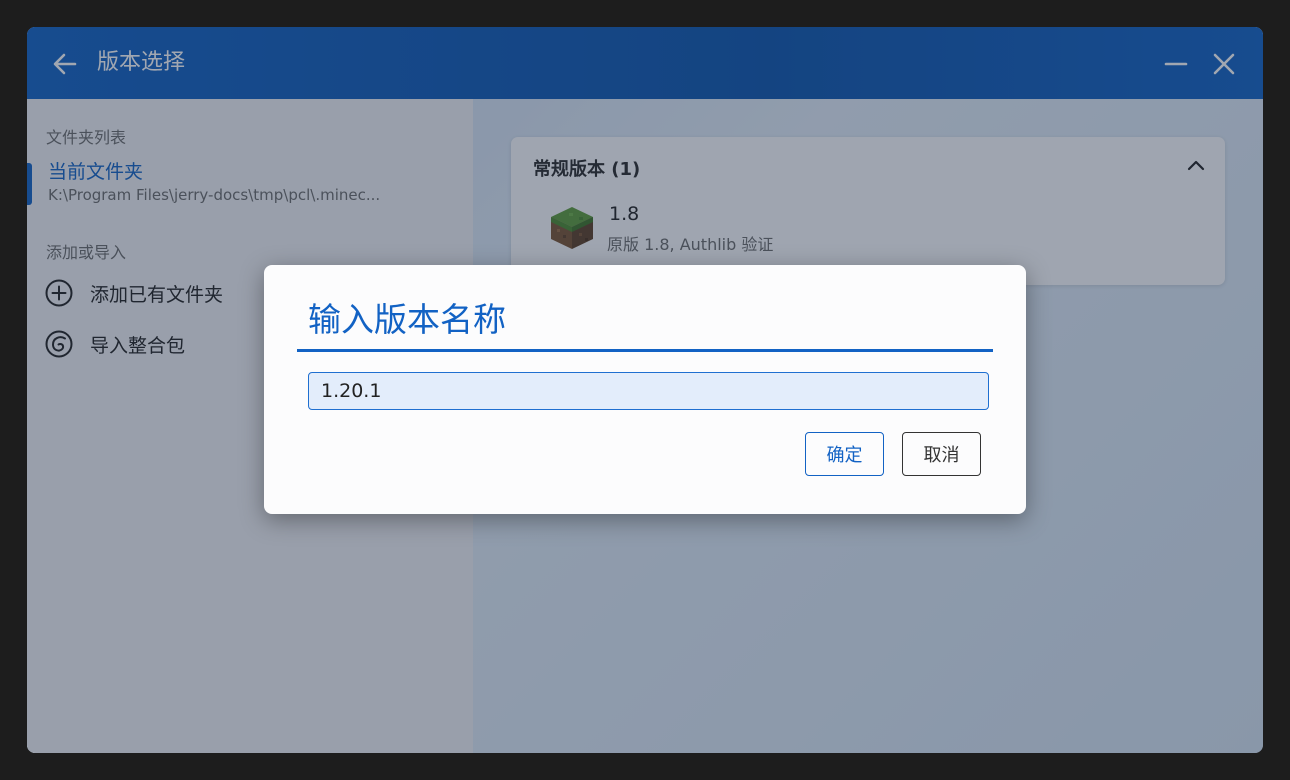 This screenshot has width=1290, height=780. What do you see at coordinates (407, 319) in the screenshot?
I see `dialog-title: 输入版本名称` at bounding box center [407, 319].